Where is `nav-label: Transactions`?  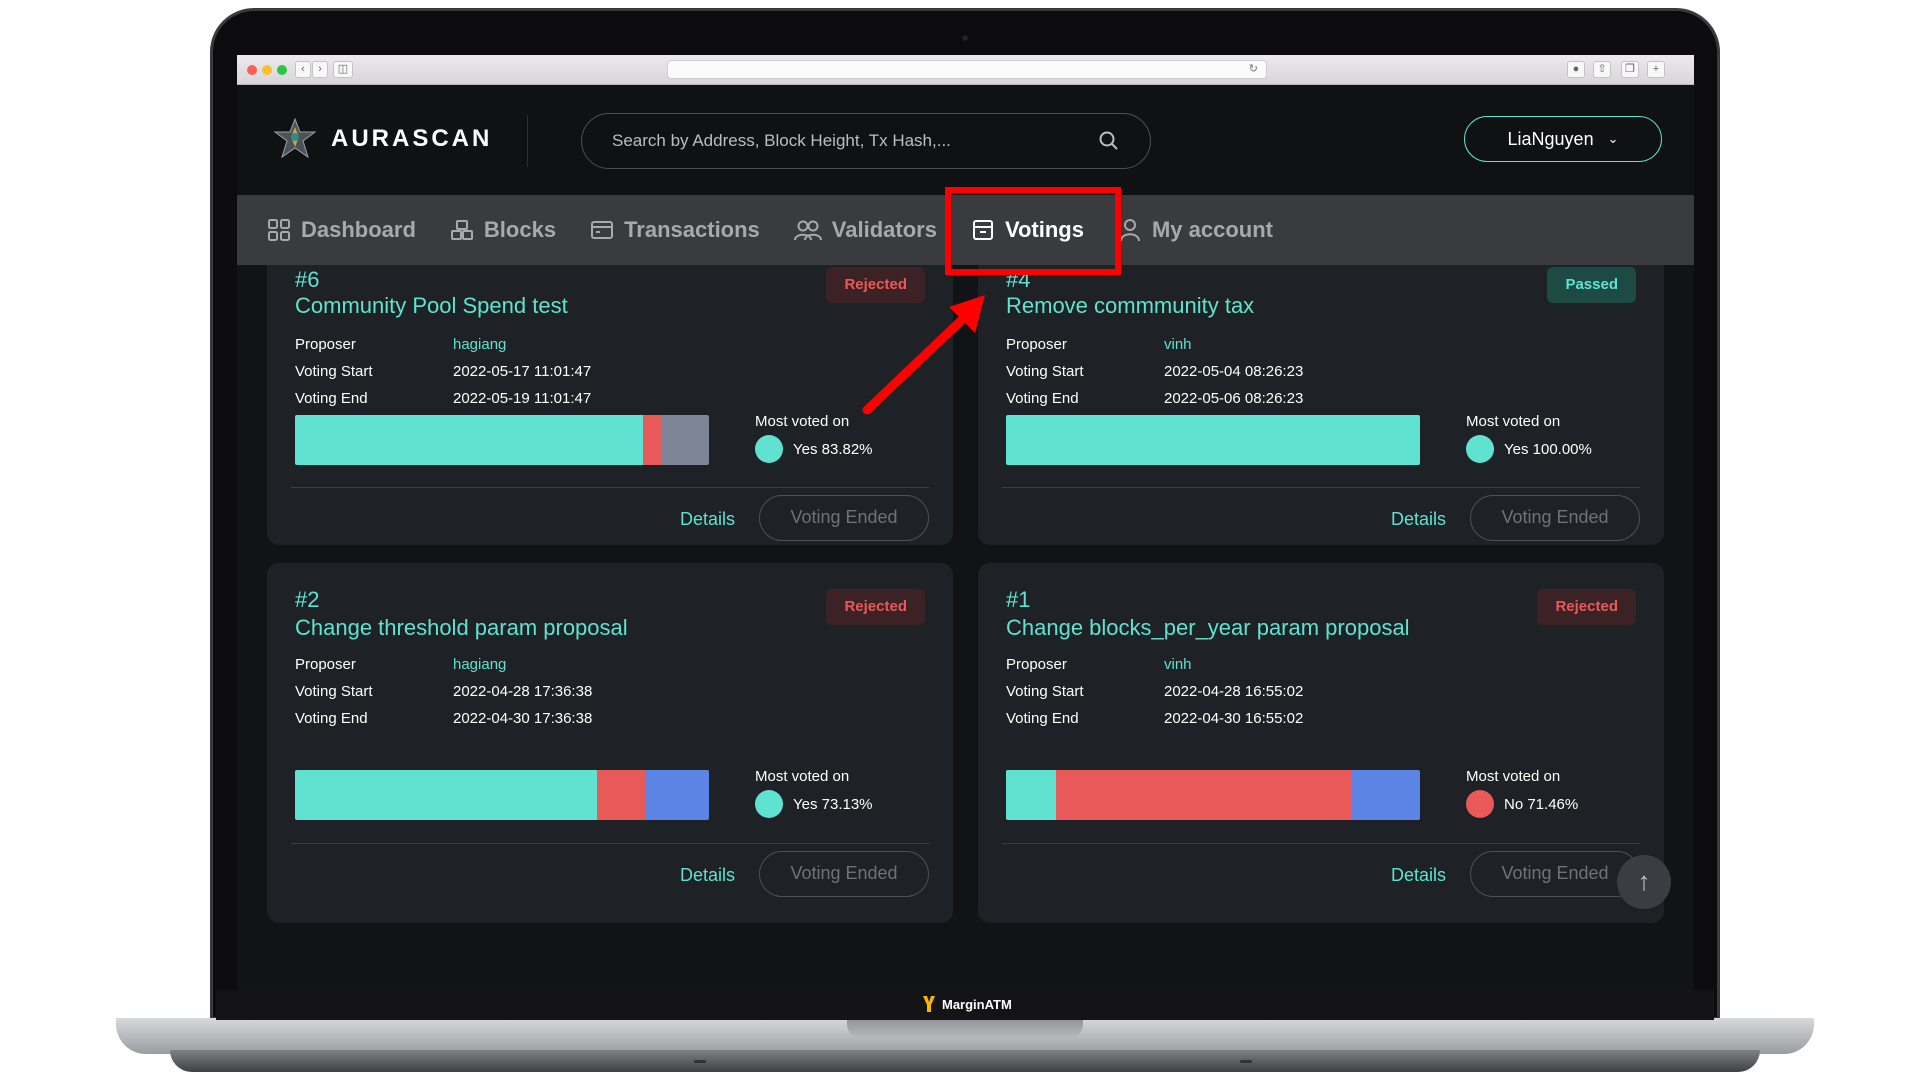 nav-label: Transactions is located at coordinates (692, 229).